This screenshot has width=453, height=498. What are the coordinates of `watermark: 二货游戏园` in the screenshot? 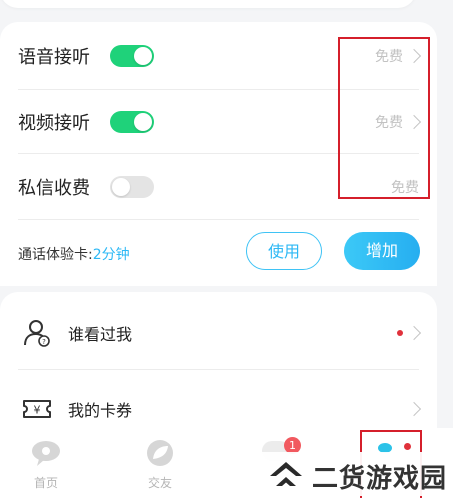 It's located at (357, 474).